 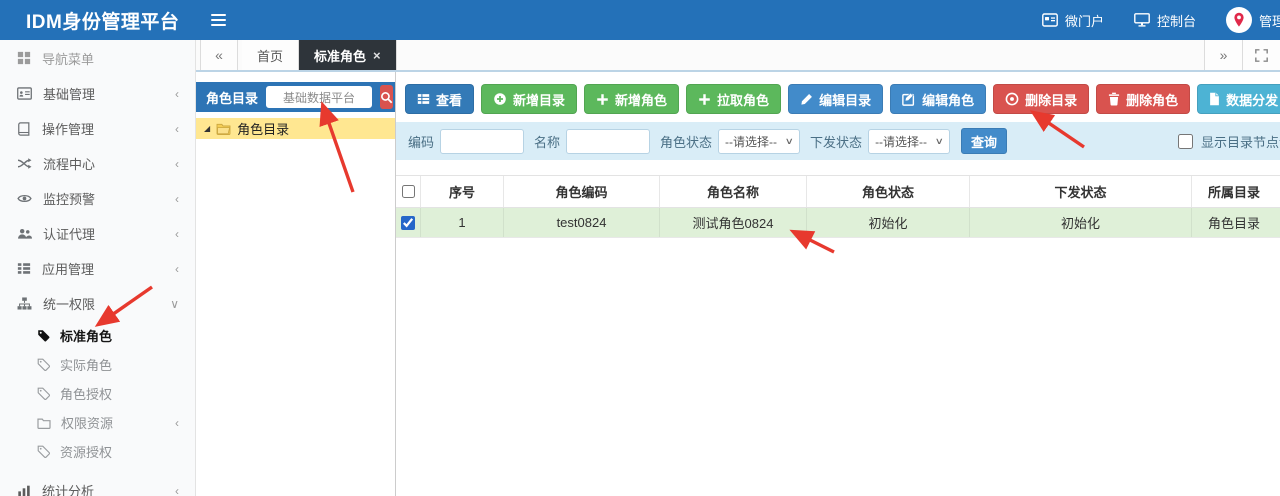 What do you see at coordinates (219, 20) in the screenshot?
I see `hamburger-menu-icon` at bounding box center [219, 20].